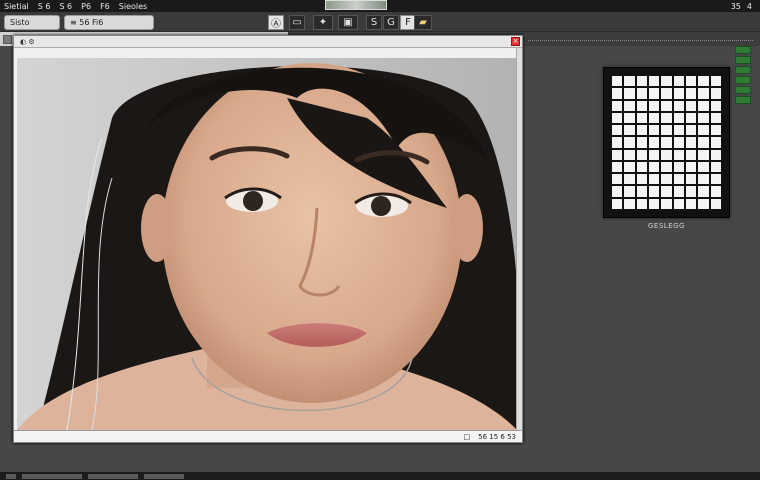  What do you see at coordinates (297, 22) in the screenshot?
I see `tool-button: ▭` at bounding box center [297, 22].